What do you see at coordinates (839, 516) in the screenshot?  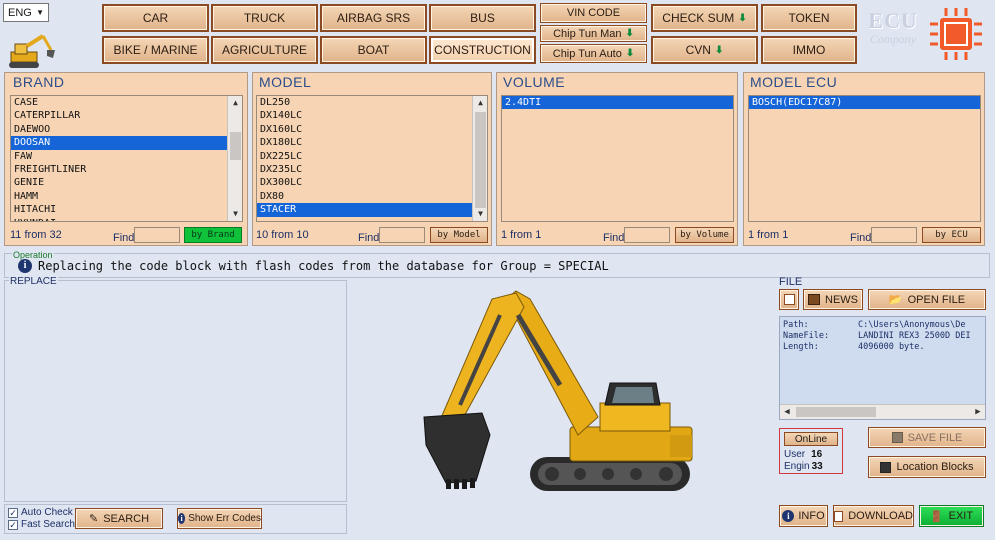 I see `download-icon` at bounding box center [839, 516].